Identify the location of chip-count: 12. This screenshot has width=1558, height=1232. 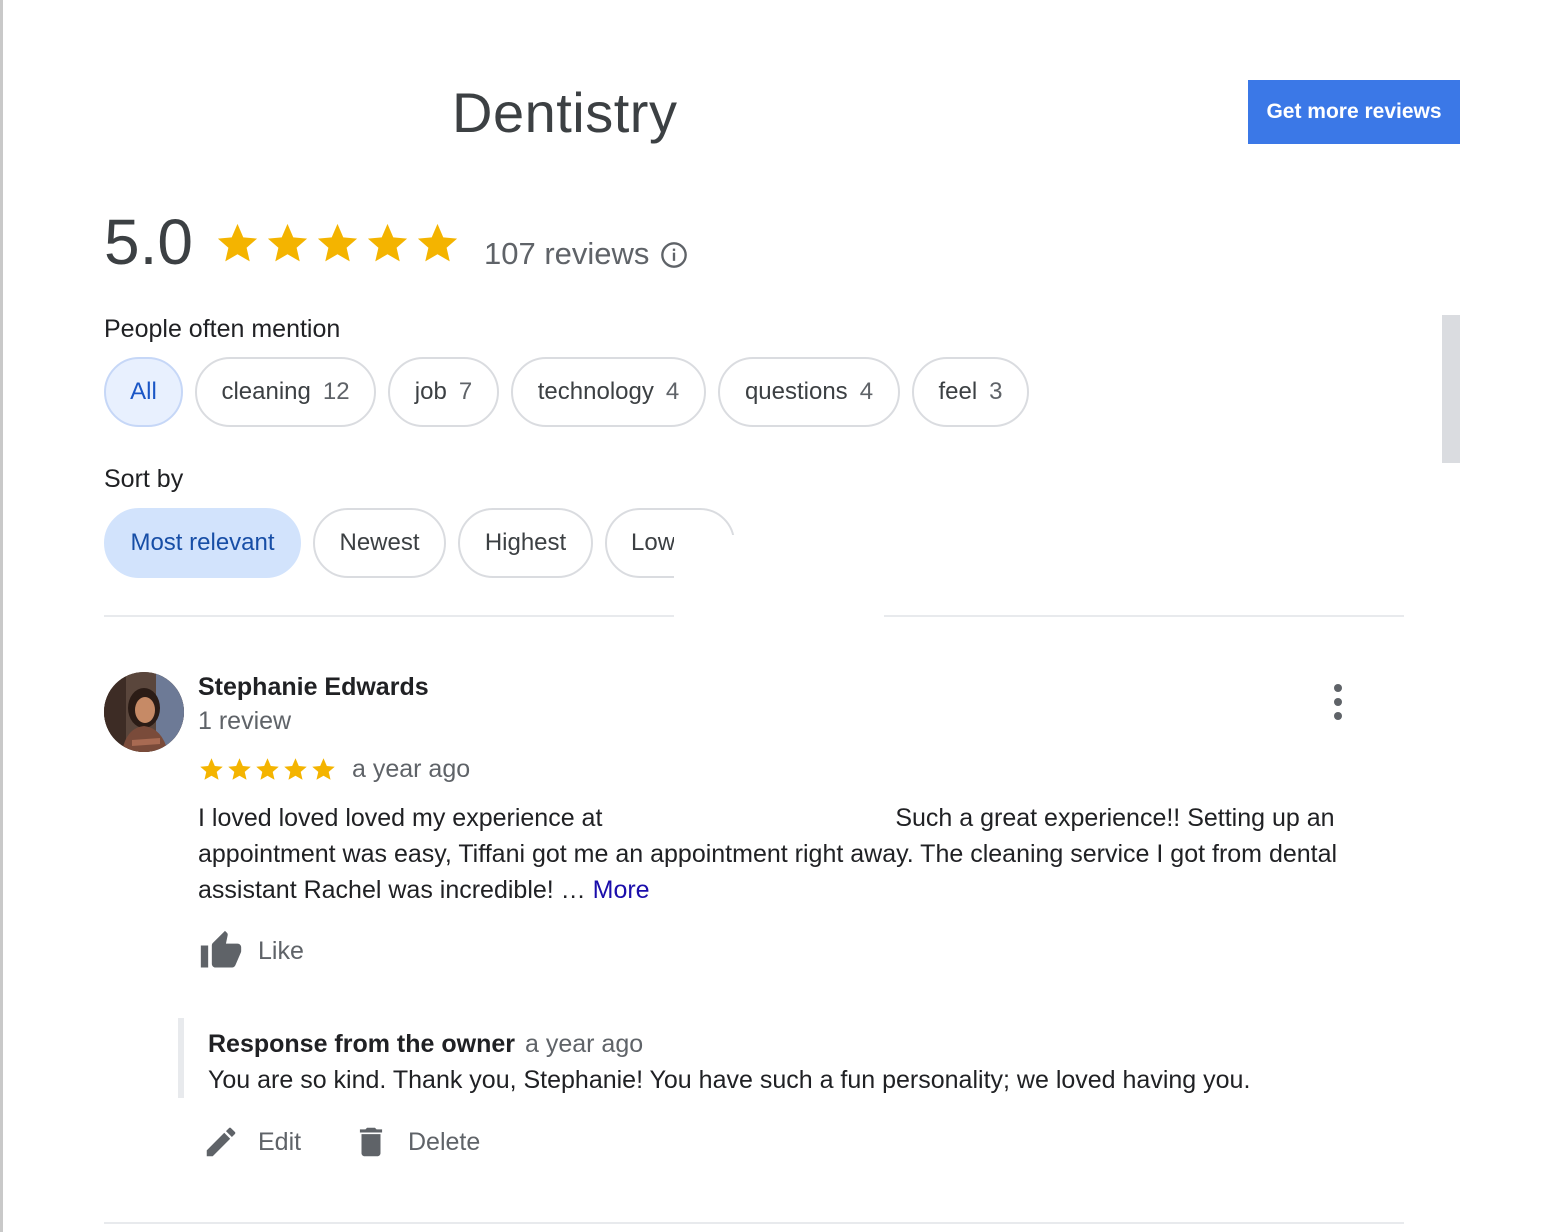
(336, 391).